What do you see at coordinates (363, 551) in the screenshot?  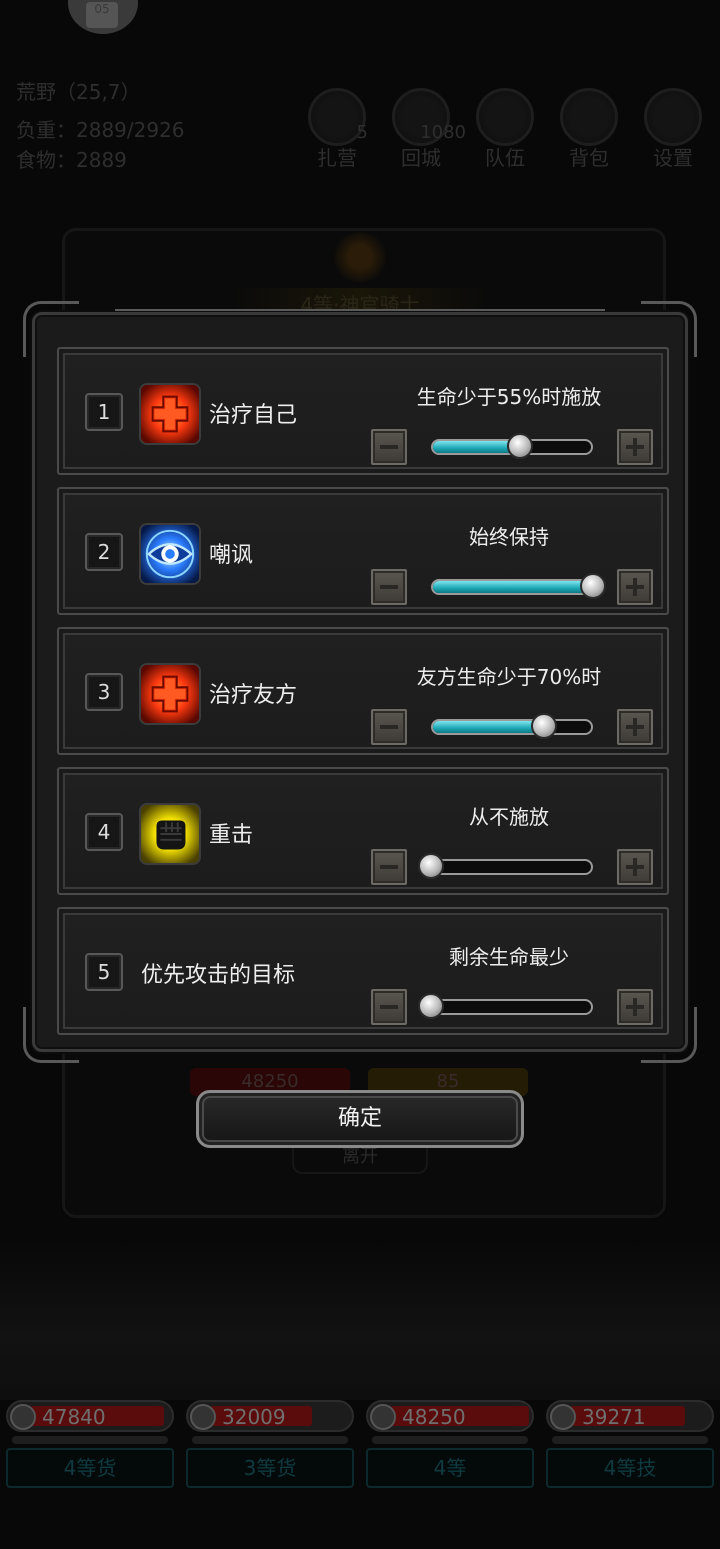 I see `skill-row-2: 2 嘲讽 始终保持` at bounding box center [363, 551].